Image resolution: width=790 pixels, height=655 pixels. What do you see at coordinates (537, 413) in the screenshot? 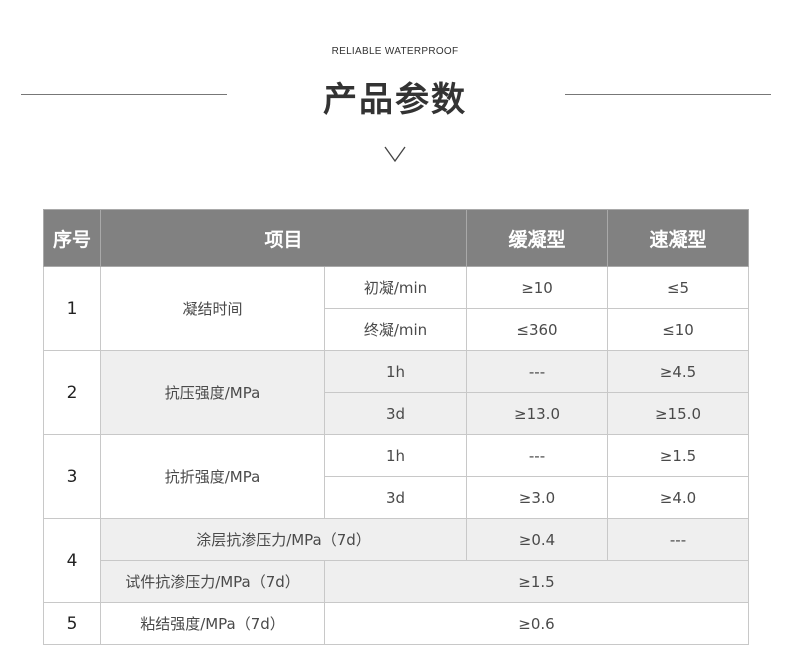
I see `slow-value: ≥13.0` at bounding box center [537, 413].